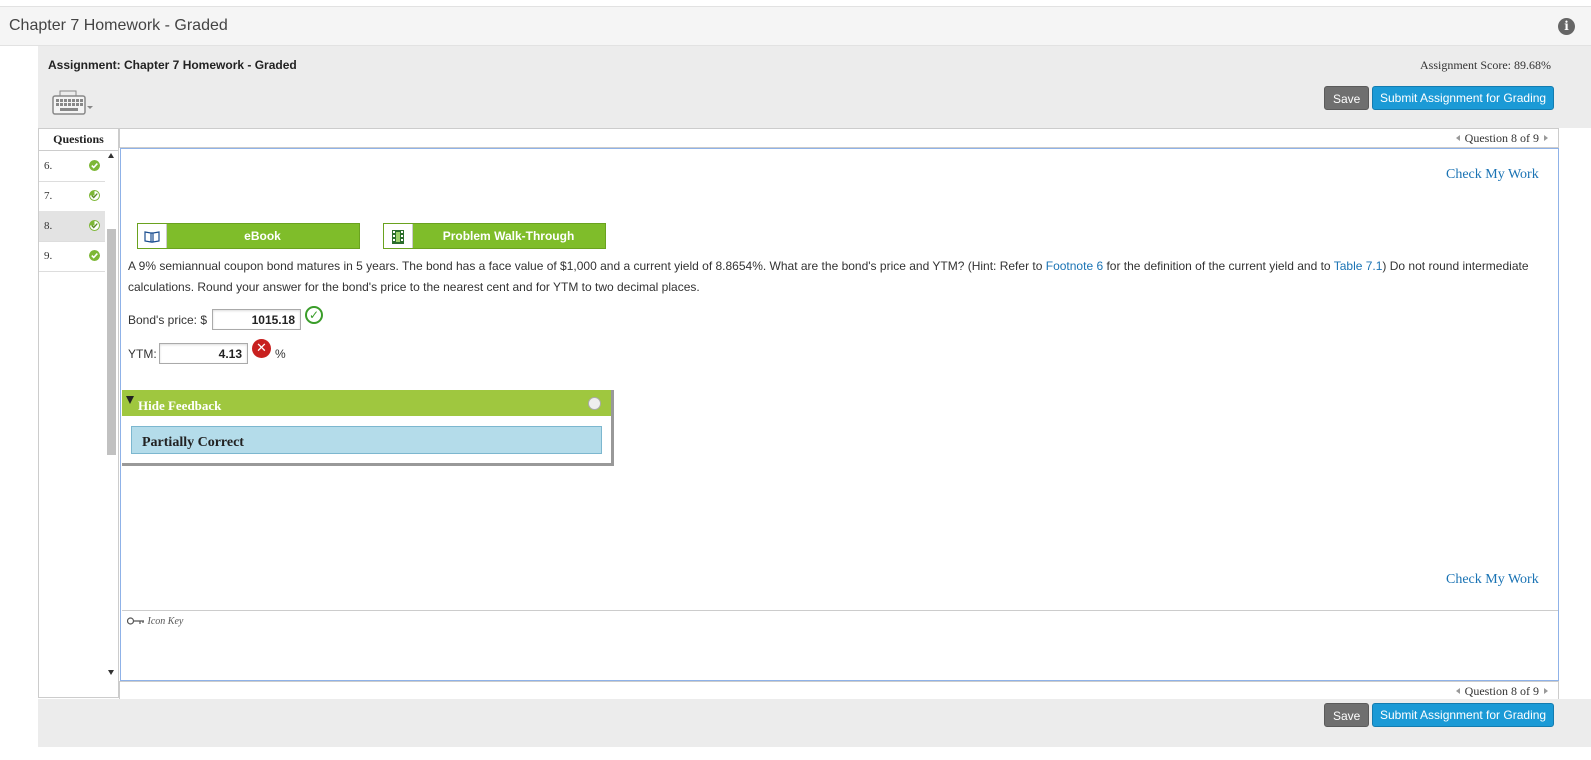 The height and width of the screenshot is (760, 1591). I want to click on icon-key: Icon Key, so click(155, 621).